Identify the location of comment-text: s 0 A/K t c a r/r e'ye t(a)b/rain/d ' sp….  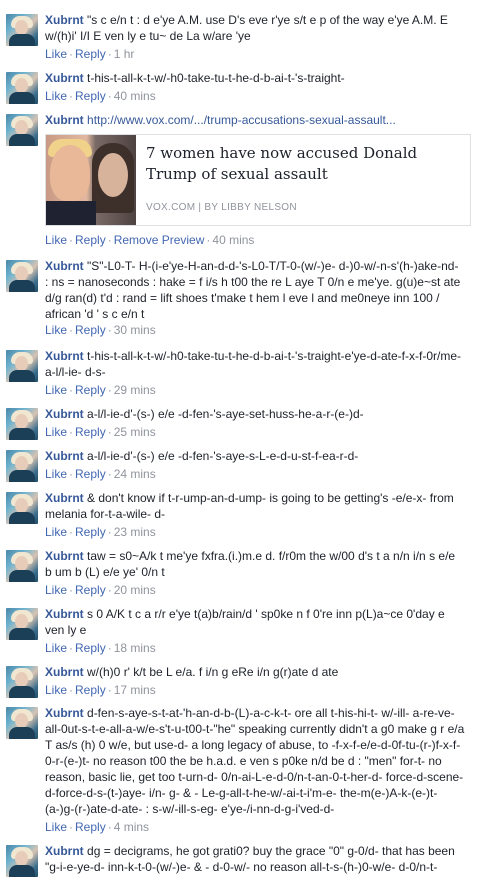
(245, 622).